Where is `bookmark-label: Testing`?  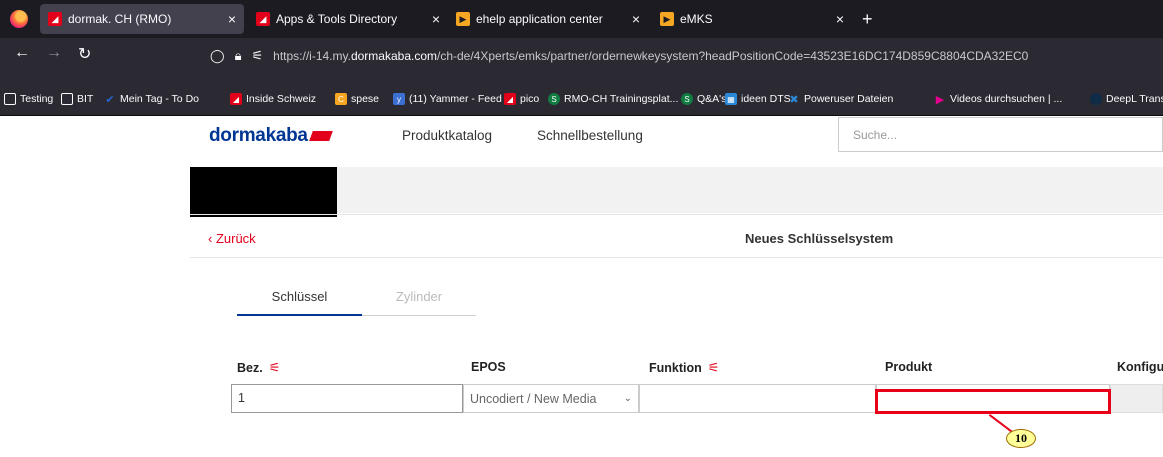
bookmark-label: Testing is located at coordinates (37, 99).